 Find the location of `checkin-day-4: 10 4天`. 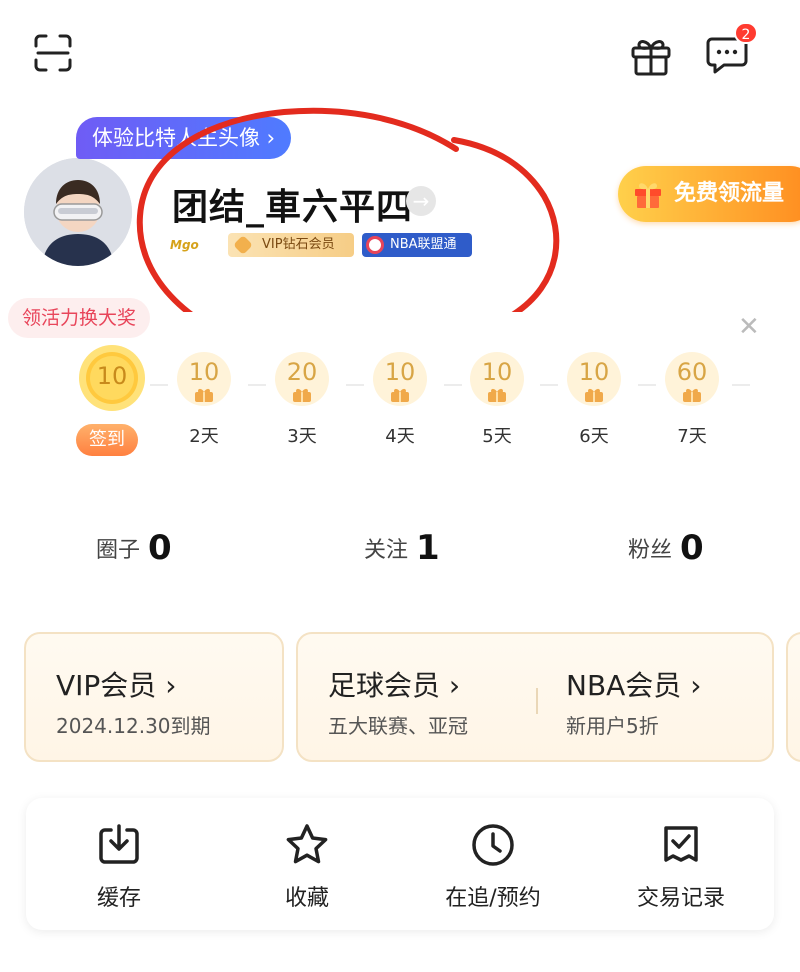

checkin-day-4: 10 4天 is located at coordinates (400, 400).